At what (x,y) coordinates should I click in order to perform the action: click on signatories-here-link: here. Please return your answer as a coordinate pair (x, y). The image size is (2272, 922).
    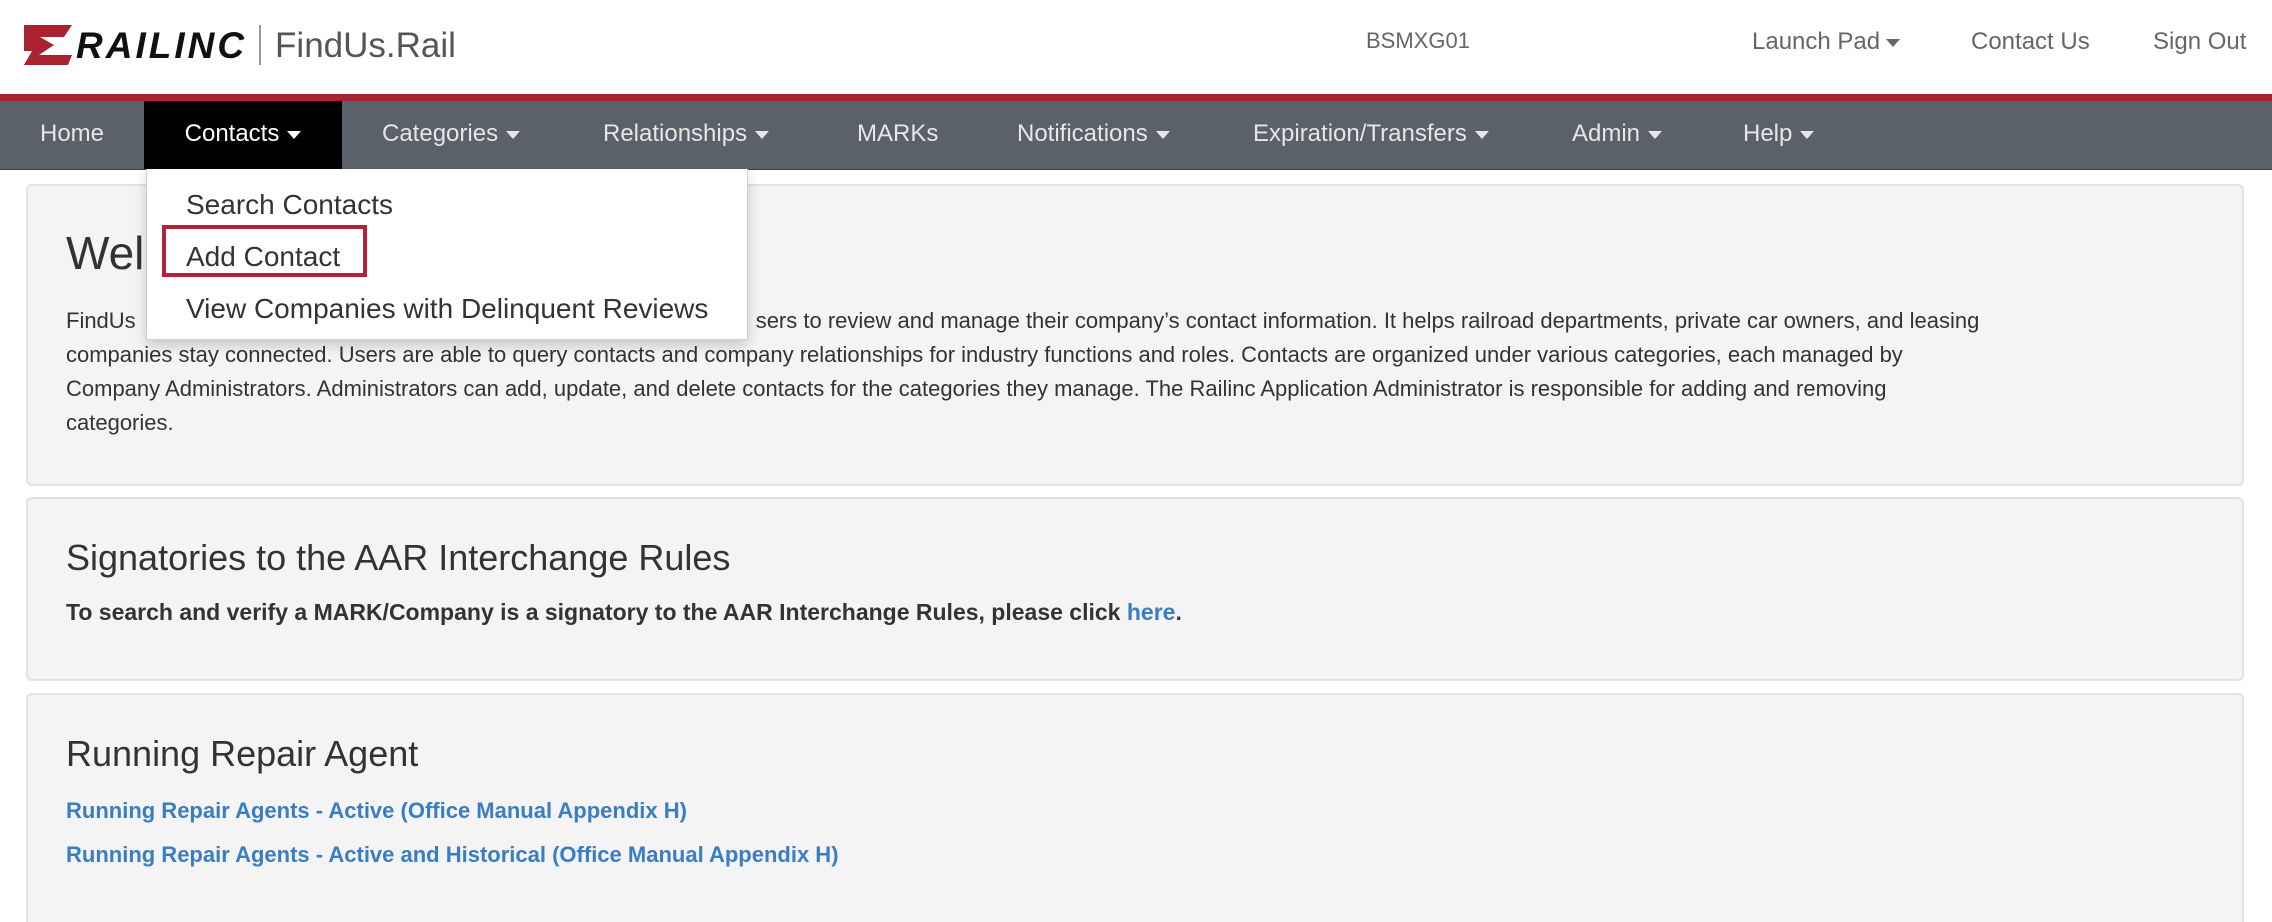
    Looking at the image, I should click on (1151, 612).